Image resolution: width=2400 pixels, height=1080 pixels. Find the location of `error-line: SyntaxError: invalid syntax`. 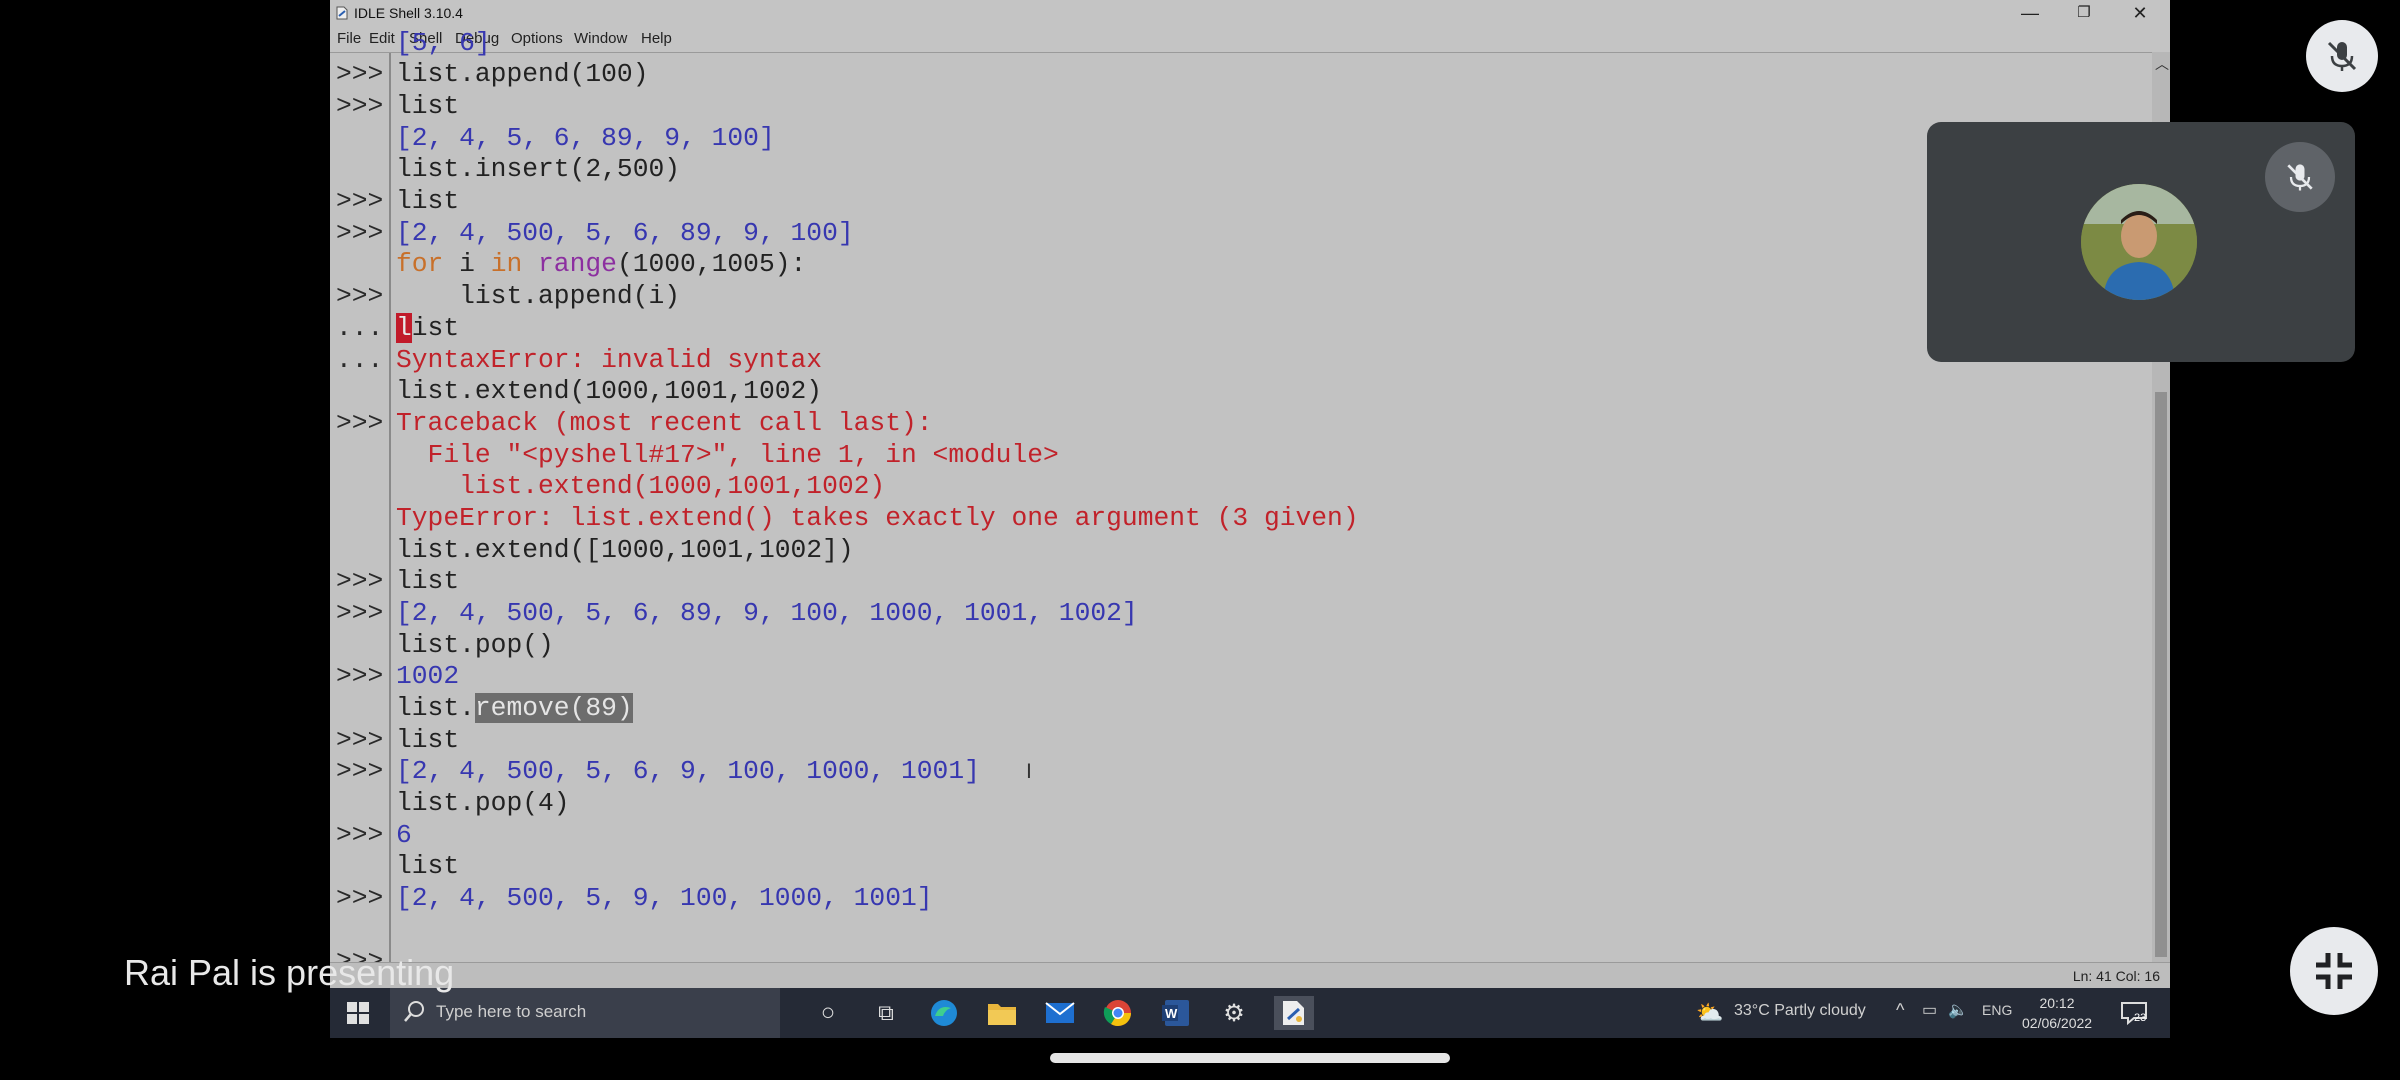

error-line: SyntaxError: invalid syntax is located at coordinates (609, 360).